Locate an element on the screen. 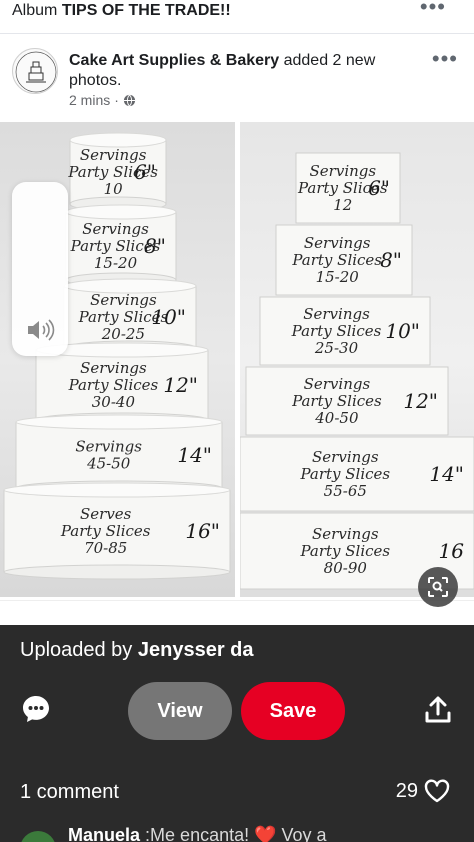 The image size is (474, 842). cake-logo-icon is located at coordinates (36, 72).